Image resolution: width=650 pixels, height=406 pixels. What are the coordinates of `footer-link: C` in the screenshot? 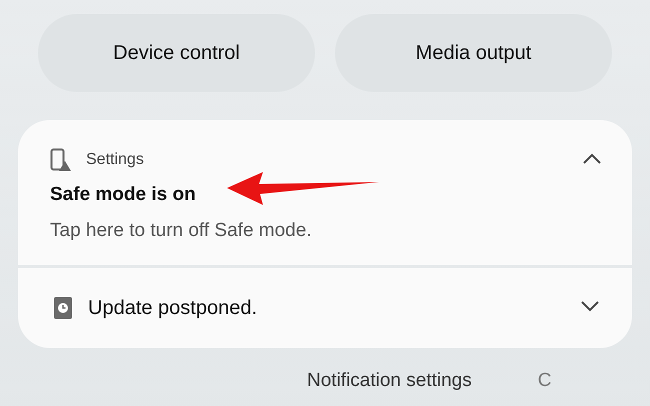 It's located at (545, 381).